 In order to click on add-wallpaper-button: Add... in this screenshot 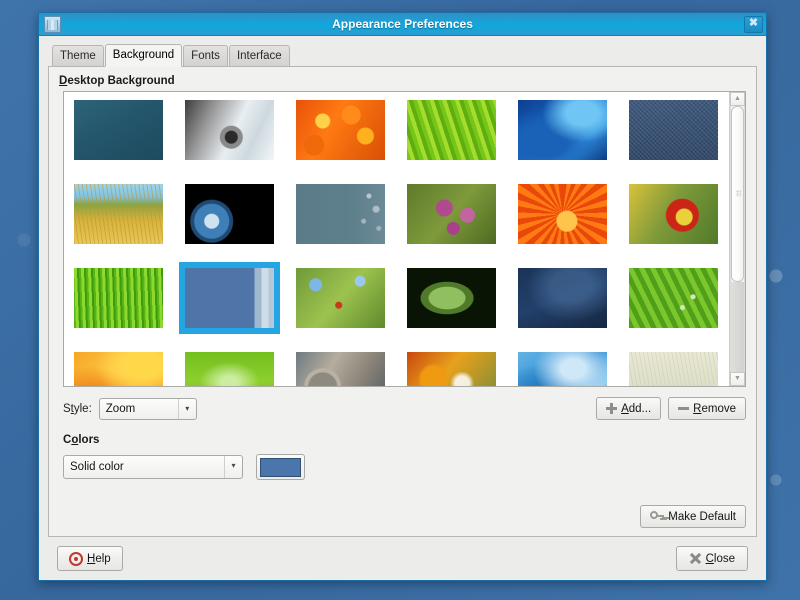, I will do `click(629, 408)`.